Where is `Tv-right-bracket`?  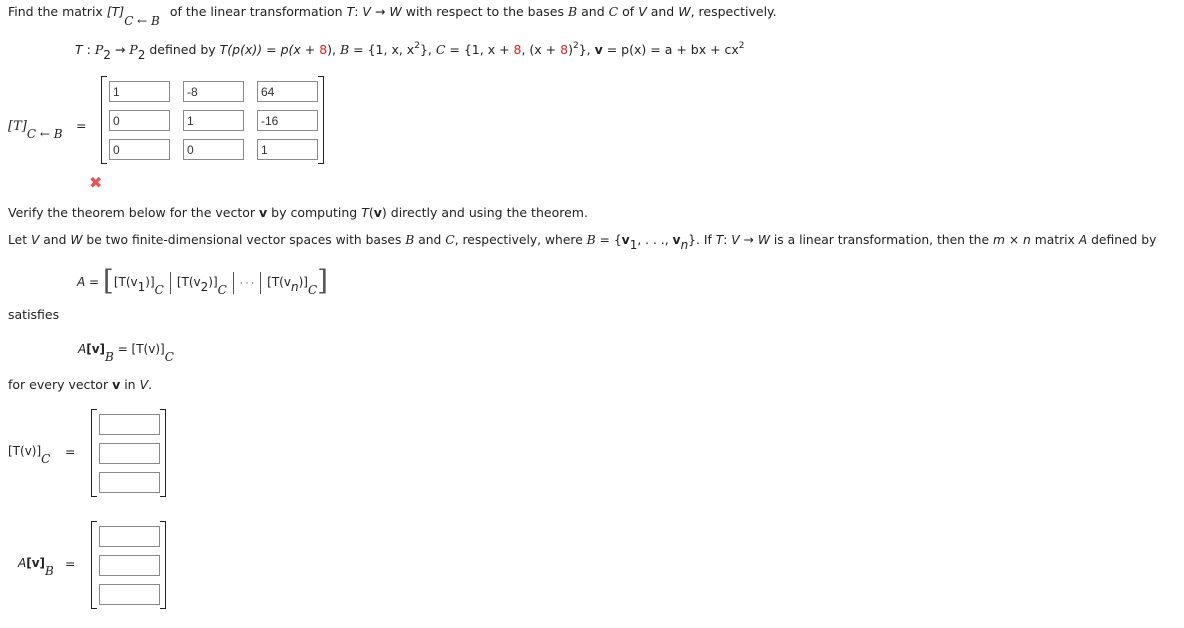 Tv-right-bracket is located at coordinates (163, 453).